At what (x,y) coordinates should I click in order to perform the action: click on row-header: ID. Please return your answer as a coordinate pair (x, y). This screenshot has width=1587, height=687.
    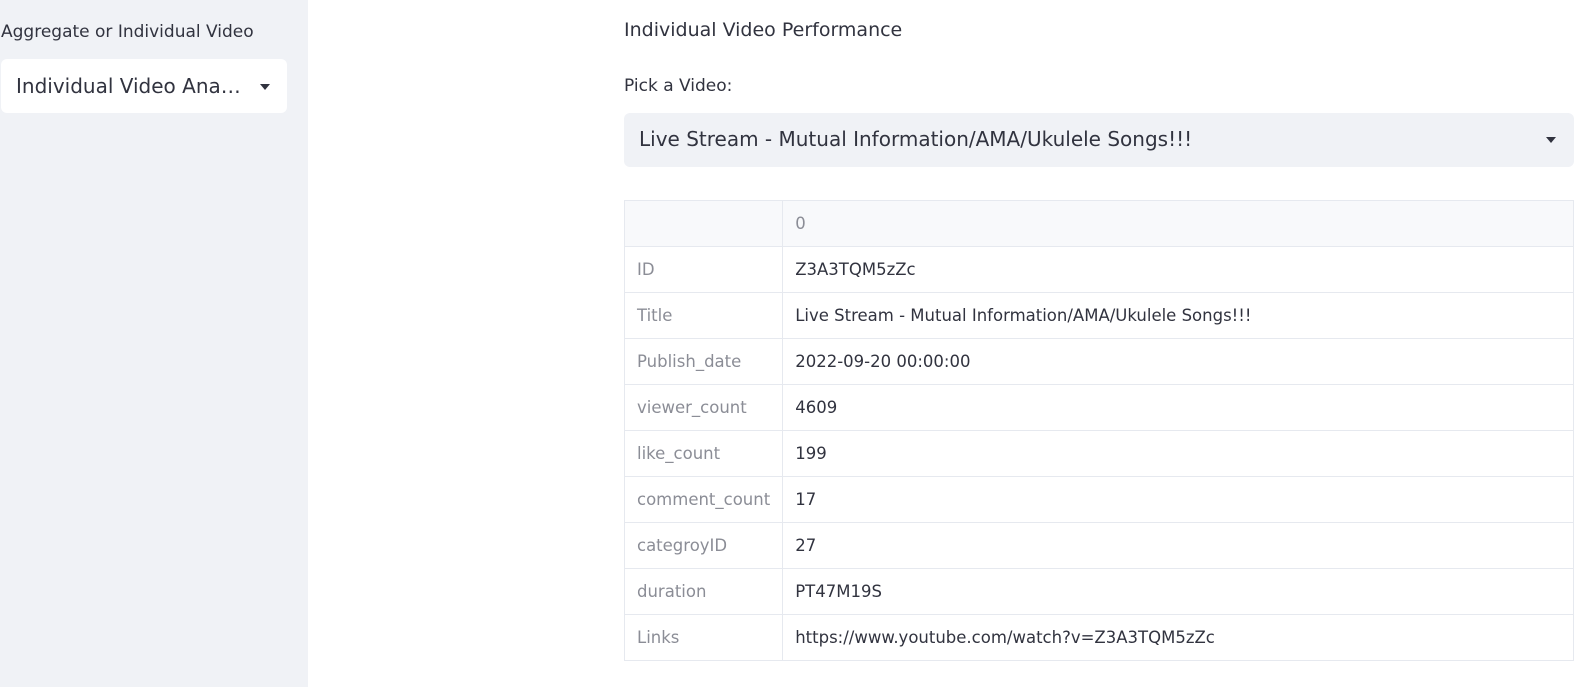
    Looking at the image, I should click on (703, 269).